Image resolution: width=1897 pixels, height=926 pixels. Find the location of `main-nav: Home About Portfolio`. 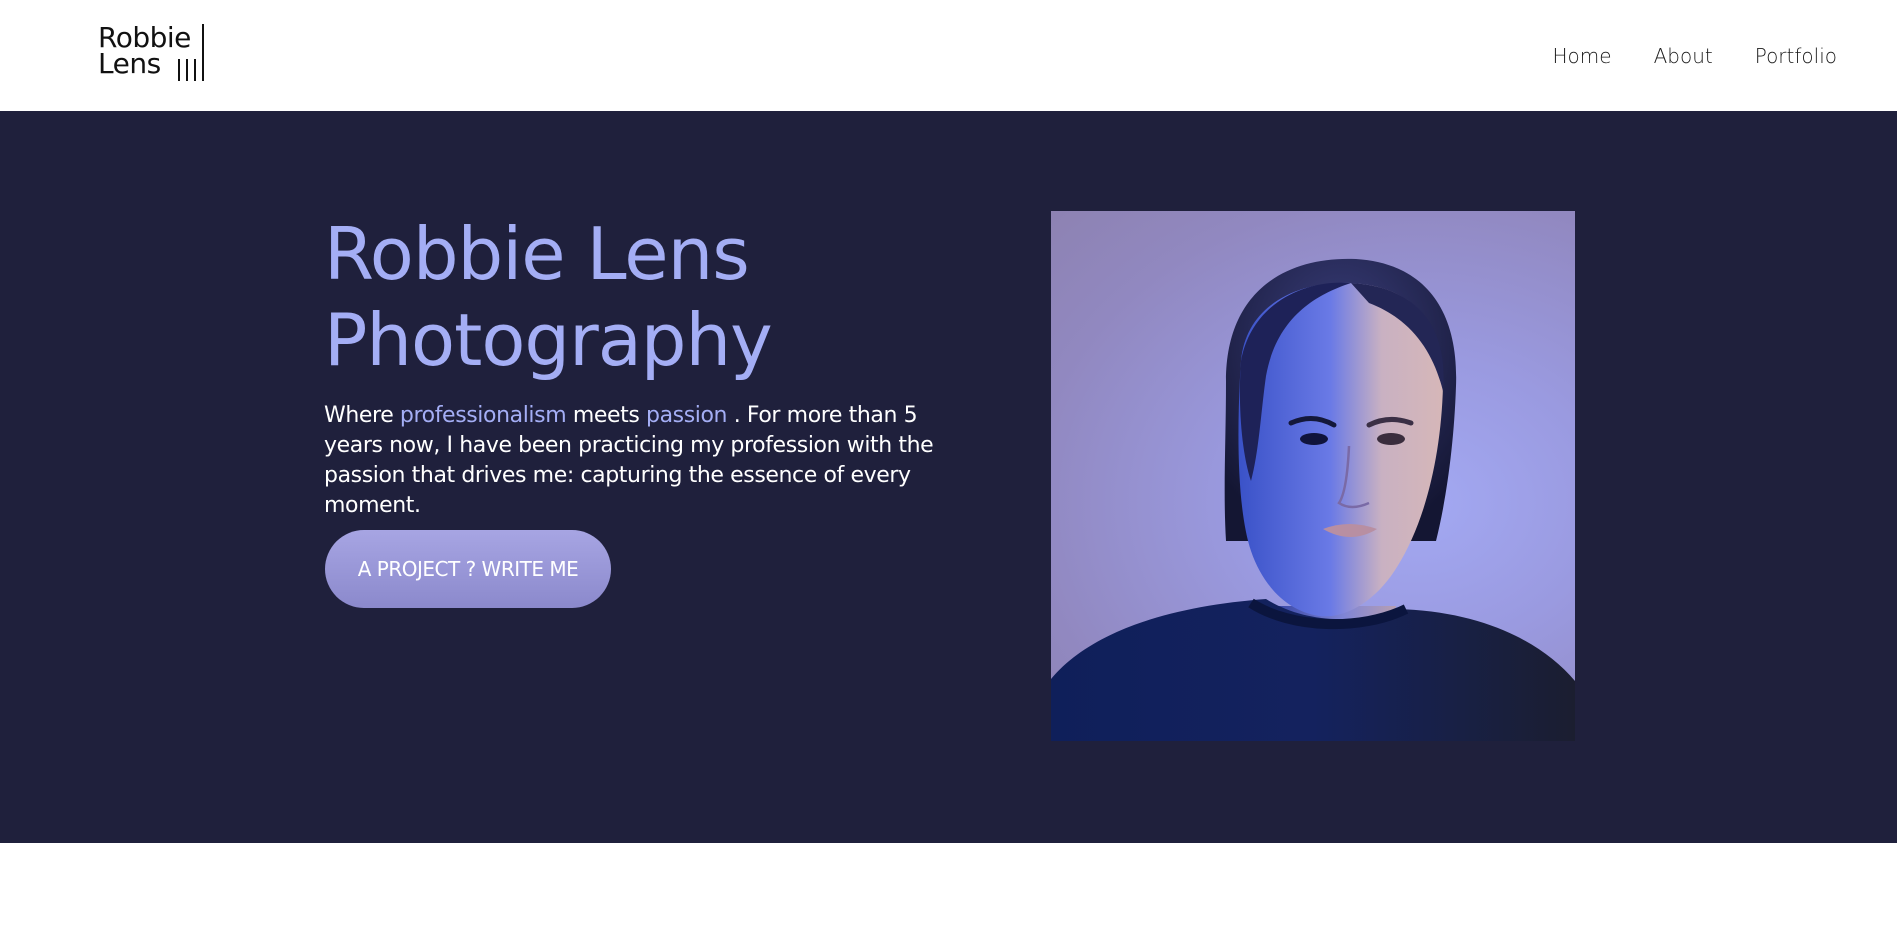

main-nav: Home About Portfolio is located at coordinates (1674, 56).